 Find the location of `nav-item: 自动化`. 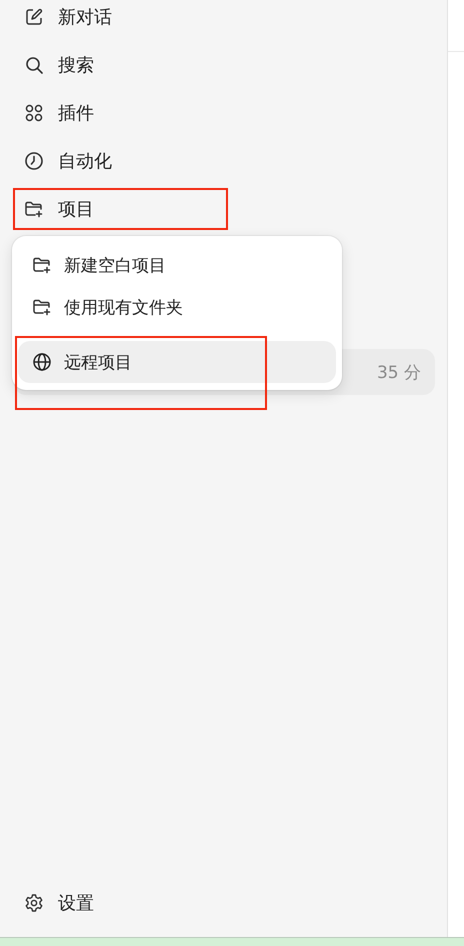

nav-item: 自动化 is located at coordinates (56, 161).